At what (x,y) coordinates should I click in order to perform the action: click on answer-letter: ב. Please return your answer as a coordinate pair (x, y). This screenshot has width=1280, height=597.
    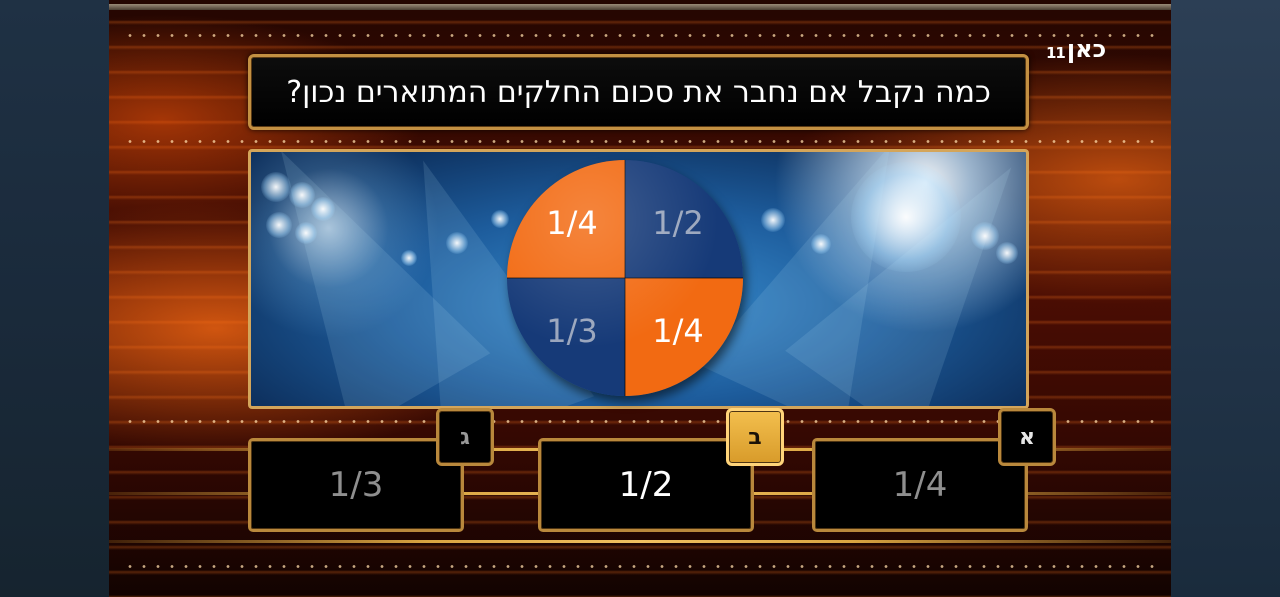
    Looking at the image, I should click on (755, 437).